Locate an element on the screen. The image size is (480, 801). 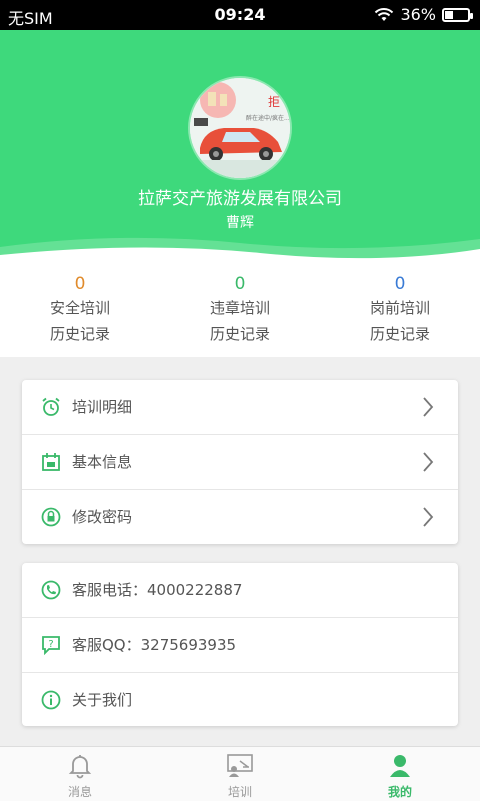
nav-training: 培训 is located at coordinates (240, 774).